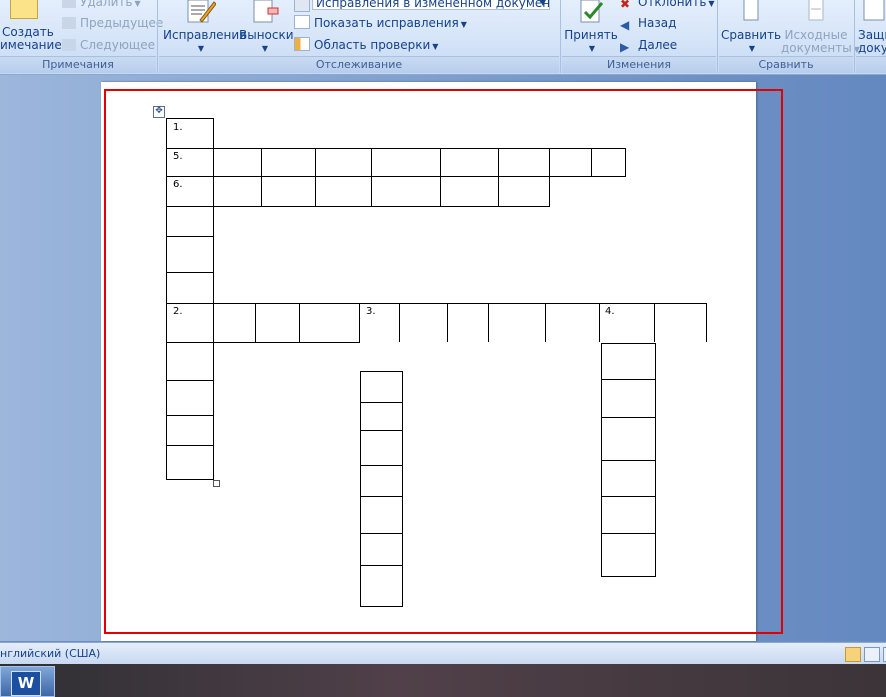 The image size is (886, 697). I want to click on word-icon: W, so click(26, 683).